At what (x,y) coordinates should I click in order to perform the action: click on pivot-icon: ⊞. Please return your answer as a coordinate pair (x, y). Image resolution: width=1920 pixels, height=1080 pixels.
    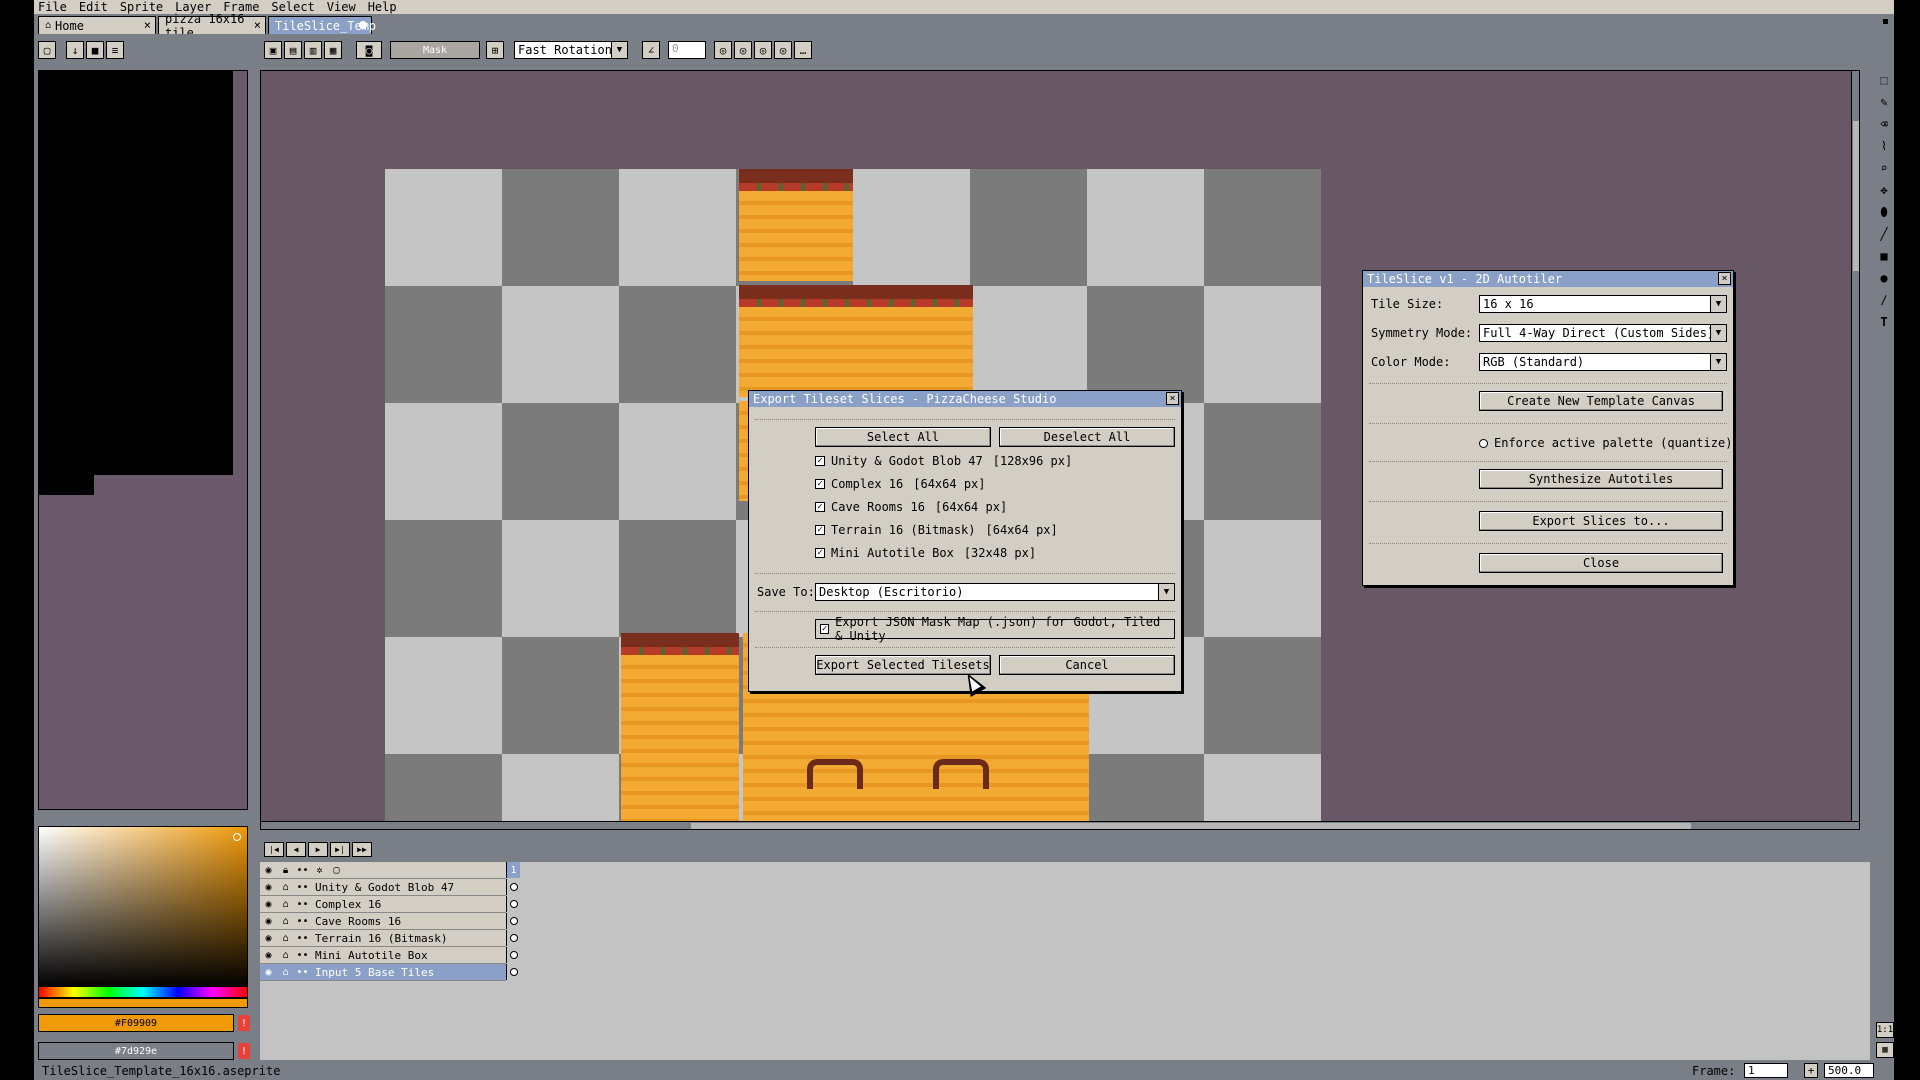
    Looking at the image, I should click on (495, 50).